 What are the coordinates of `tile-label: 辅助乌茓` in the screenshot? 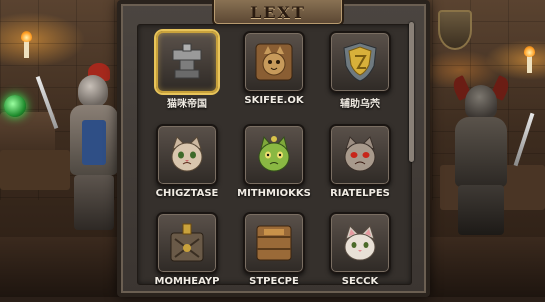 It's located at (360, 104).